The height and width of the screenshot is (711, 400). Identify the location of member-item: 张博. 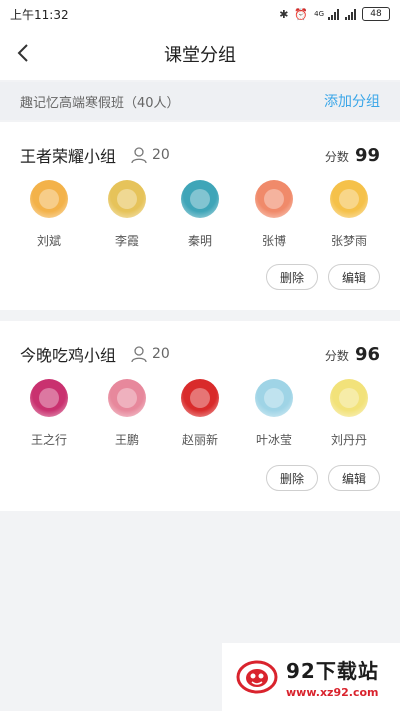
(274, 214).